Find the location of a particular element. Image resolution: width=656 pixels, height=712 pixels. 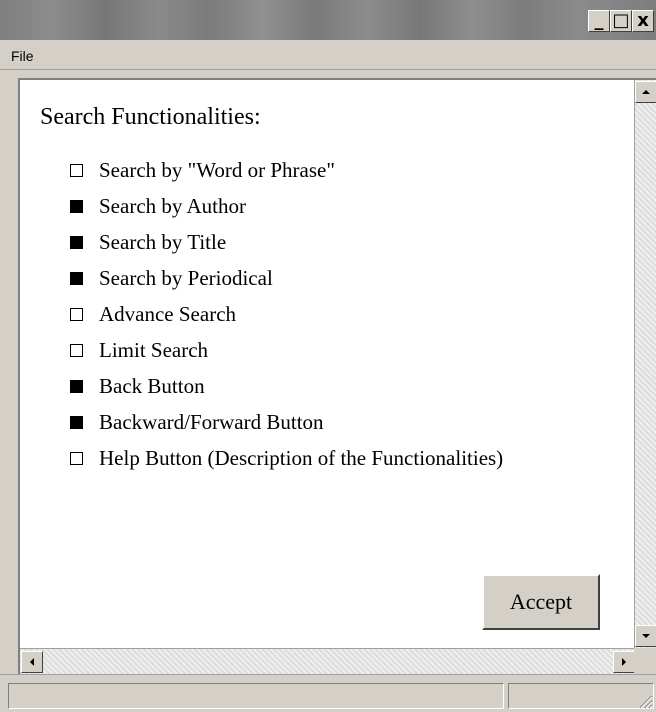

close-button: x is located at coordinates (643, 21).